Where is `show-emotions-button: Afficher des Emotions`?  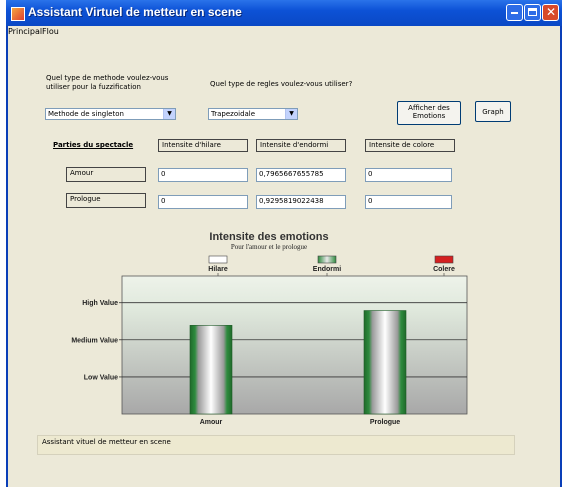
show-emotions-button: Afficher des Emotions is located at coordinates (429, 113).